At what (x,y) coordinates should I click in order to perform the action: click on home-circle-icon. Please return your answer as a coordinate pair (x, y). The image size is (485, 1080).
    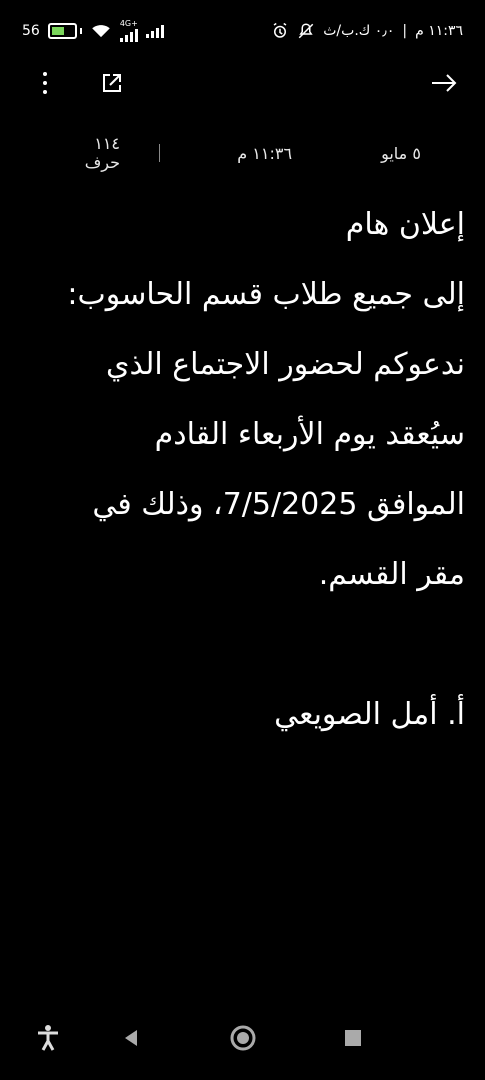
    Looking at the image, I should click on (243, 1038).